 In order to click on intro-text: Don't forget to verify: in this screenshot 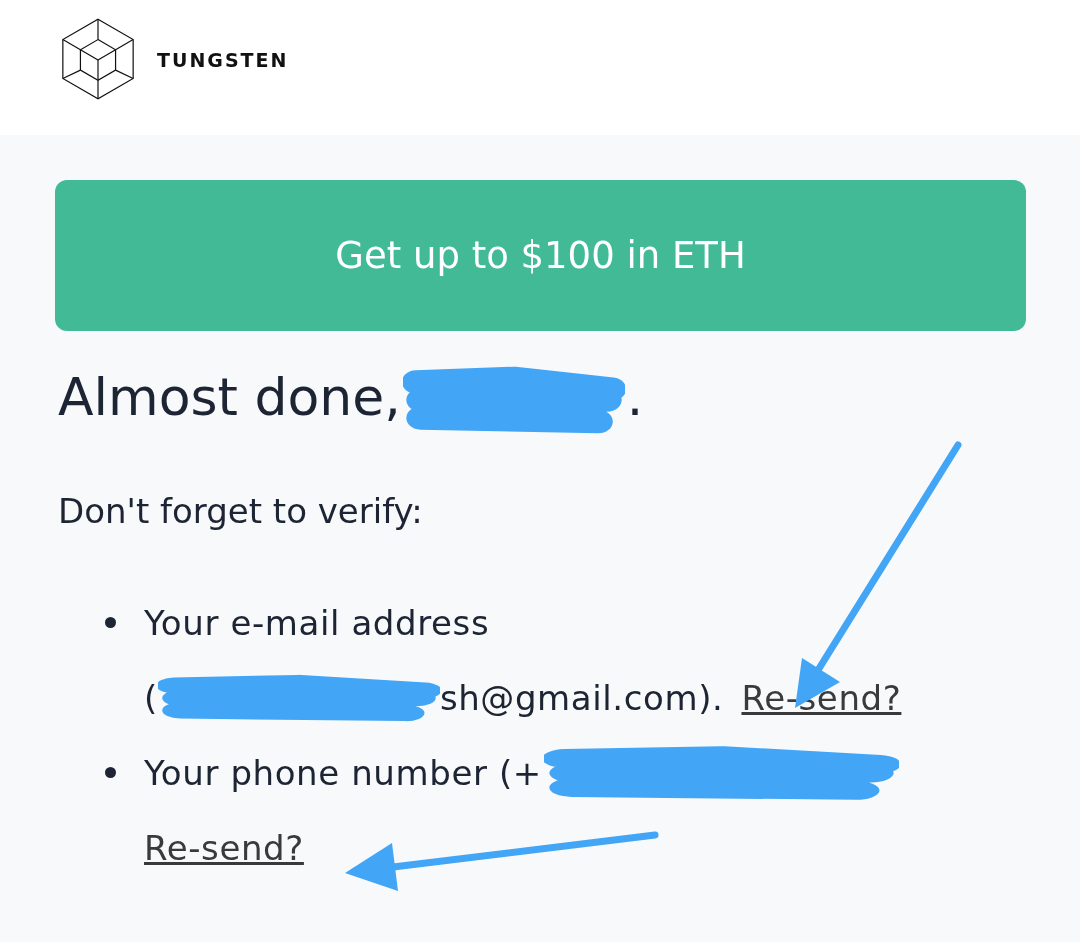, I will do `click(241, 511)`.